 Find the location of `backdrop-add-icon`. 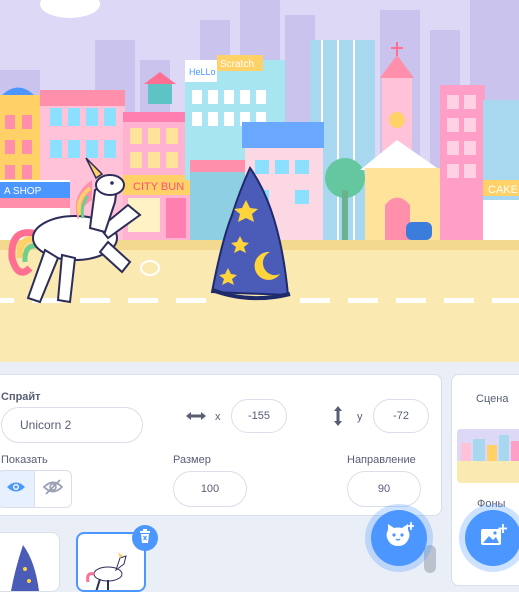

backdrop-add-icon is located at coordinates (493, 538).